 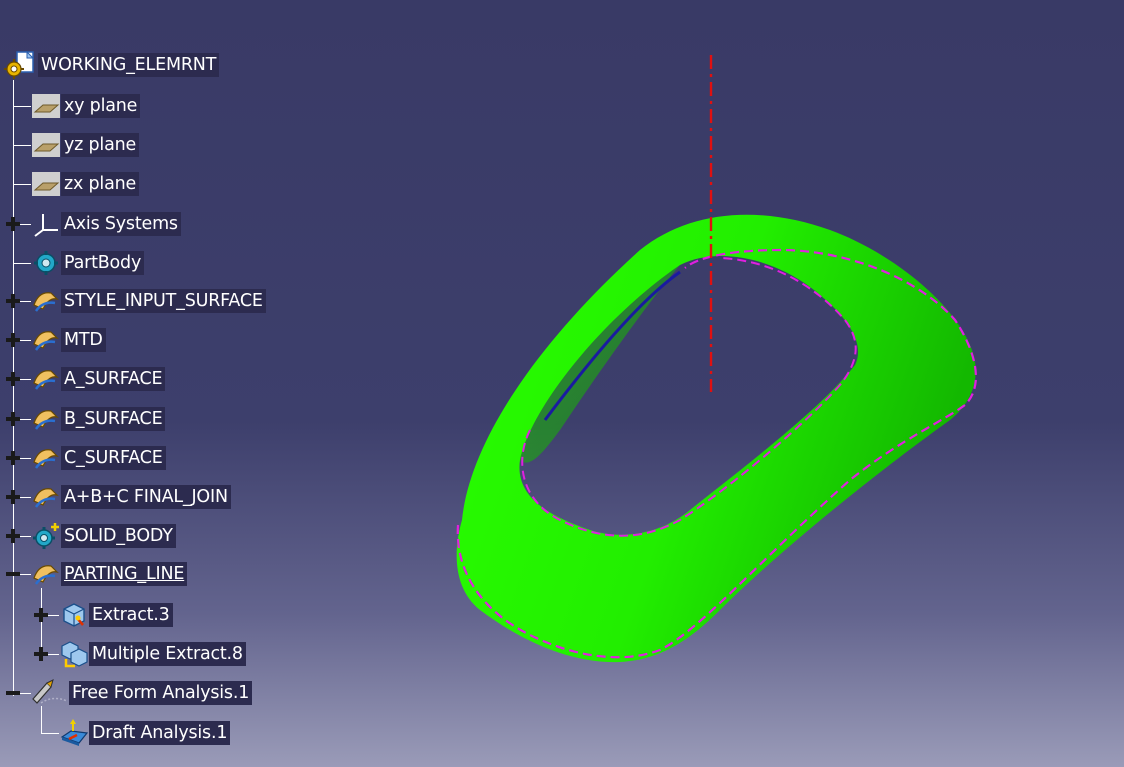 What do you see at coordinates (124, 574) in the screenshot?
I see `tree-item-label: PARTING_LINE` at bounding box center [124, 574].